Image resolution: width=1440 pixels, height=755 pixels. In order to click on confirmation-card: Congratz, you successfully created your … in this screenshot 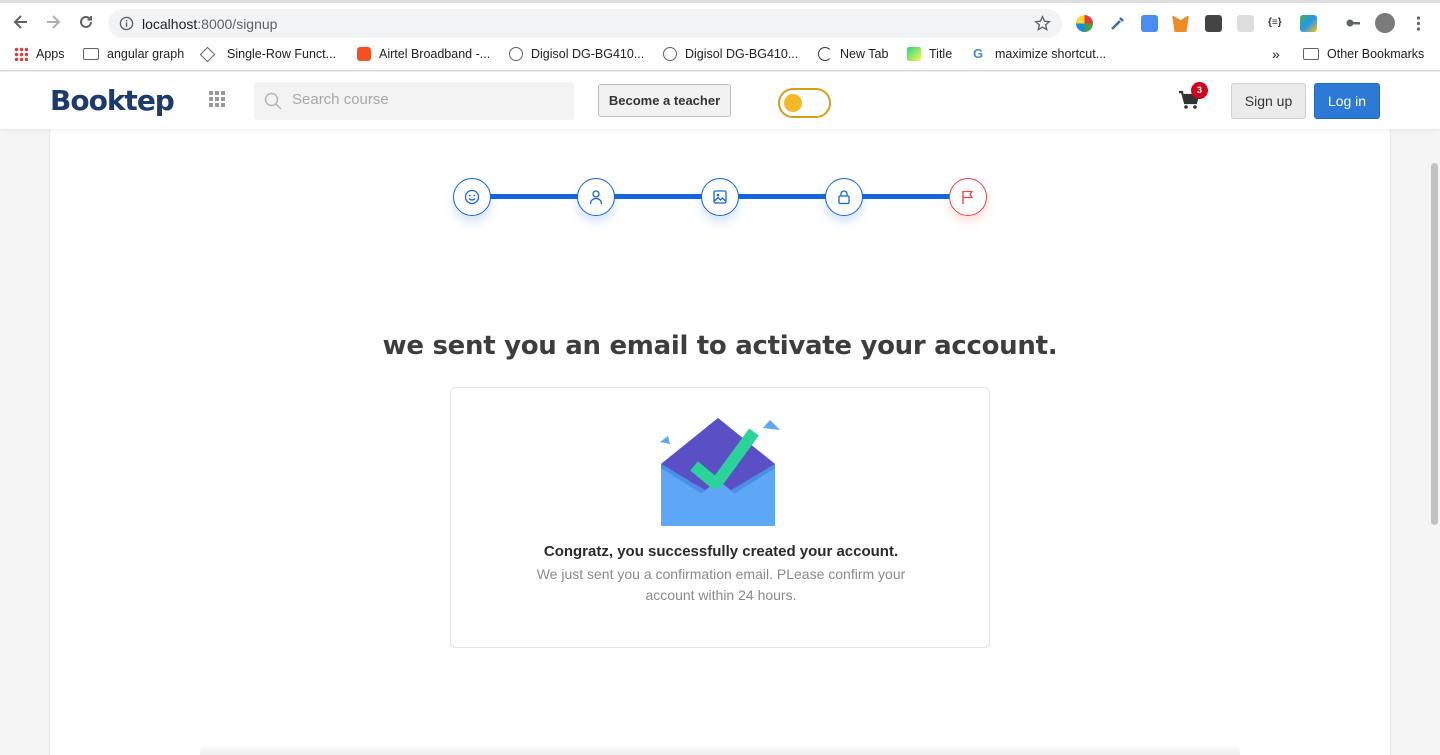, I will do `click(720, 517)`.